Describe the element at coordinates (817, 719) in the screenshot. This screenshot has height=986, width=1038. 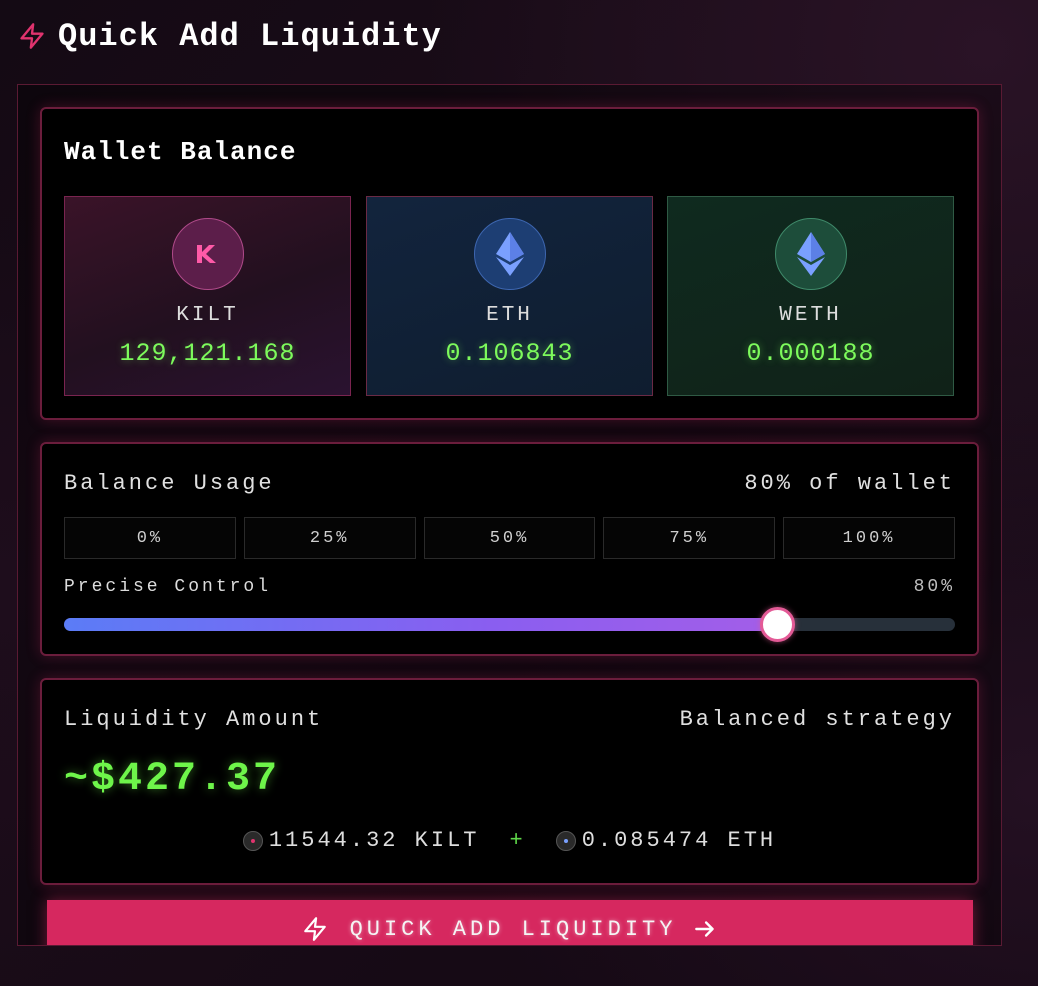
I see `strategy-label: Balanced strategy` at that location.